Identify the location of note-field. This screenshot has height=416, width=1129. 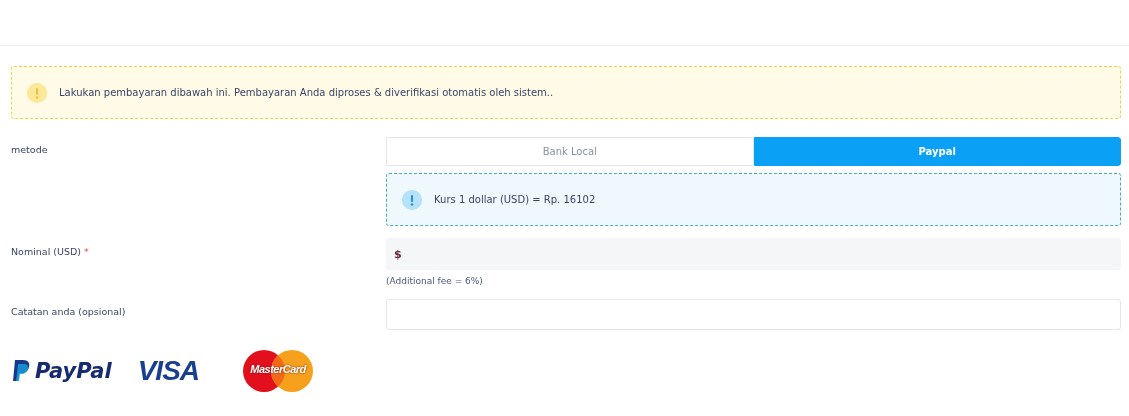
(753, 314).